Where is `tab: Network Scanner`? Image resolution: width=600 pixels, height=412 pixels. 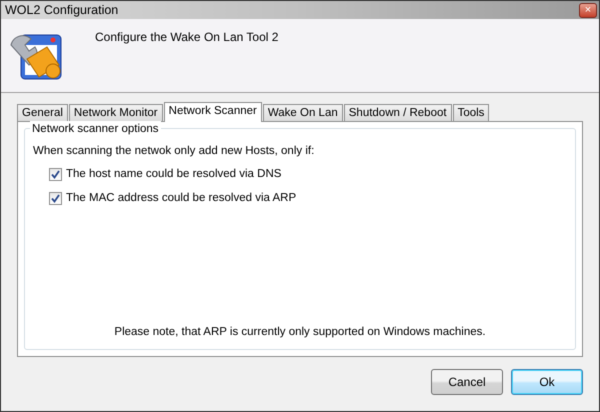 tab: Network Scanner is located at coordinates (213, 112).